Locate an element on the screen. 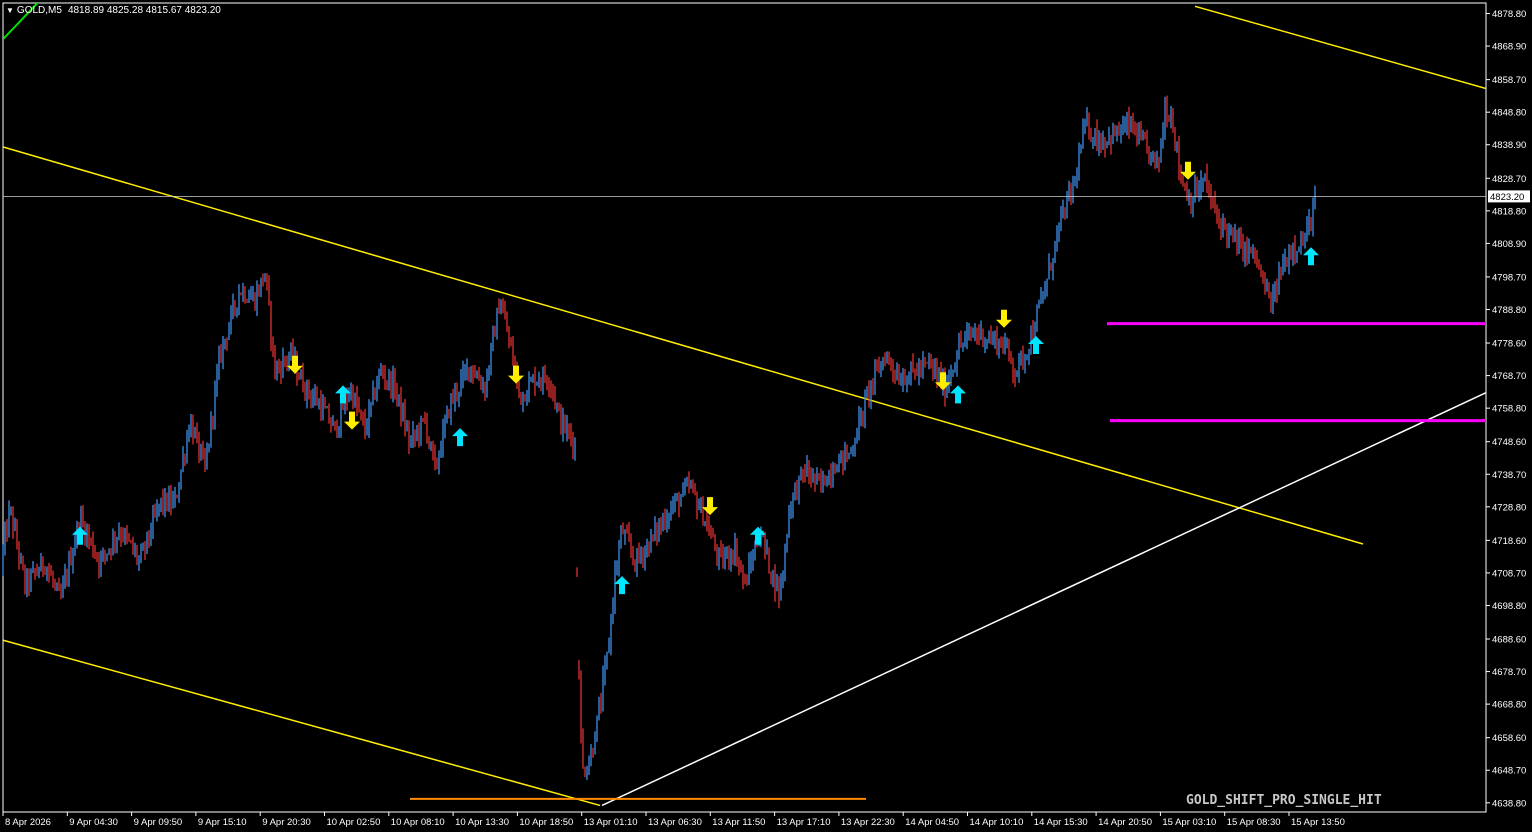 The width and height of the screenshot is (1532, 832). y-tick-label: 4778.60 is located at coordinates (1509, 344).